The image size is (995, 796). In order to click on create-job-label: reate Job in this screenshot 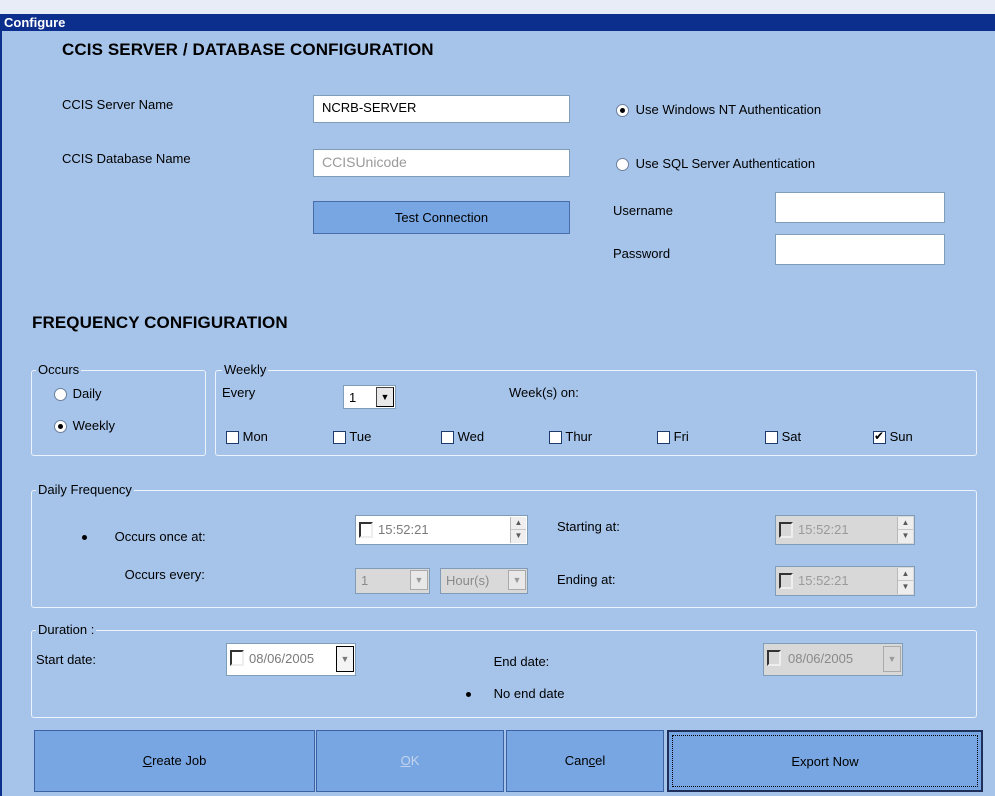, I will do `click(179, 760)`.